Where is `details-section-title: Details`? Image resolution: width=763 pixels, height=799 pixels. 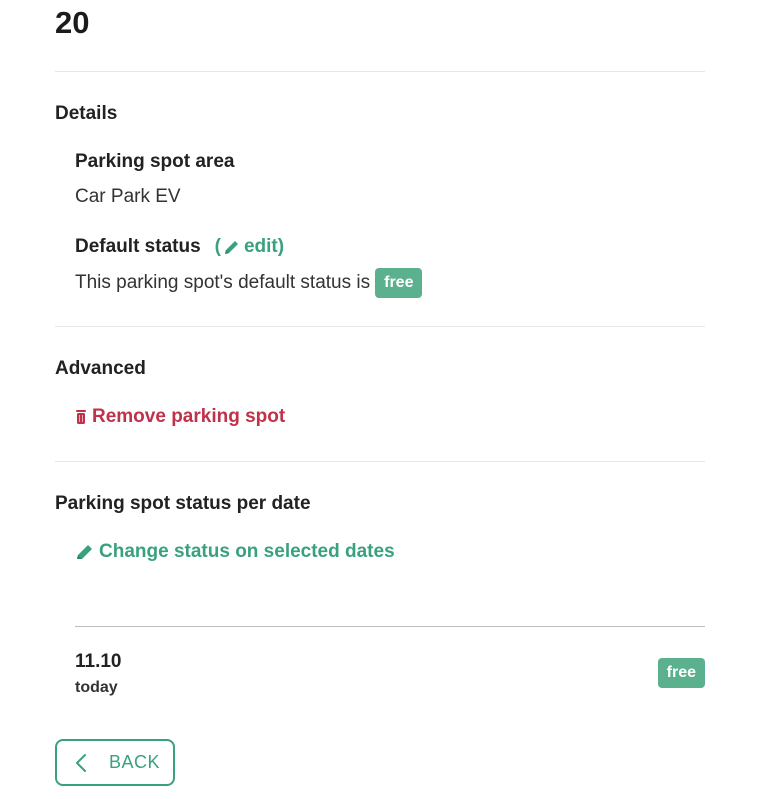 details-section-title: Details is located at coordinates (86, 113).